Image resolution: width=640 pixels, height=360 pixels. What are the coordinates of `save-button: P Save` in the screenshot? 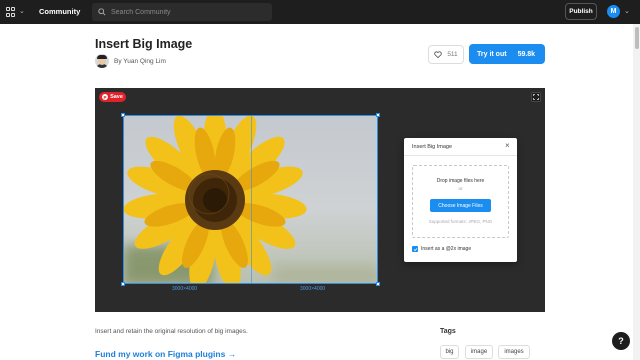 It's located at (112, 97).